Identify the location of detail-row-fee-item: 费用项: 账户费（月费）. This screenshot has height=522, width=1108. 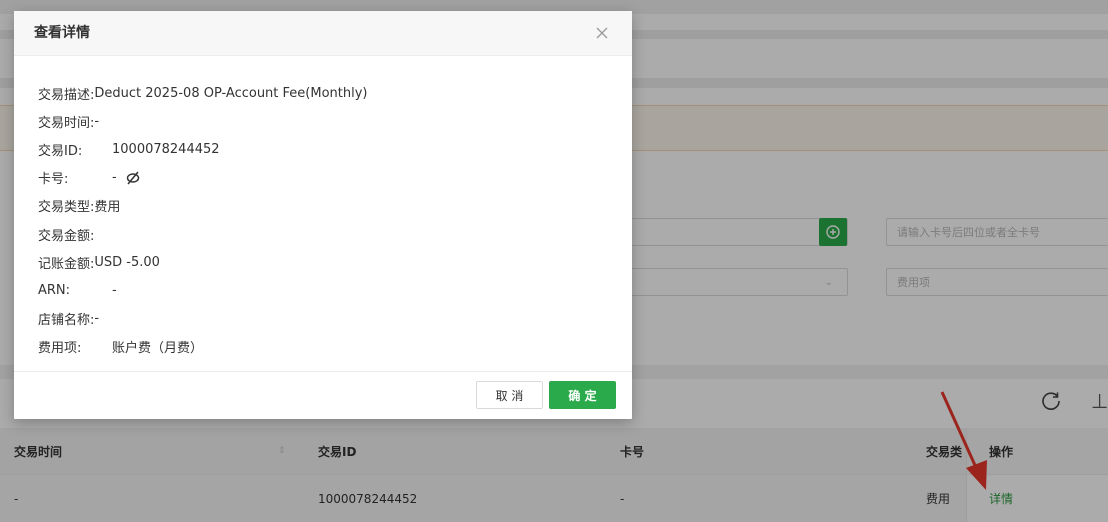
(328, 347).